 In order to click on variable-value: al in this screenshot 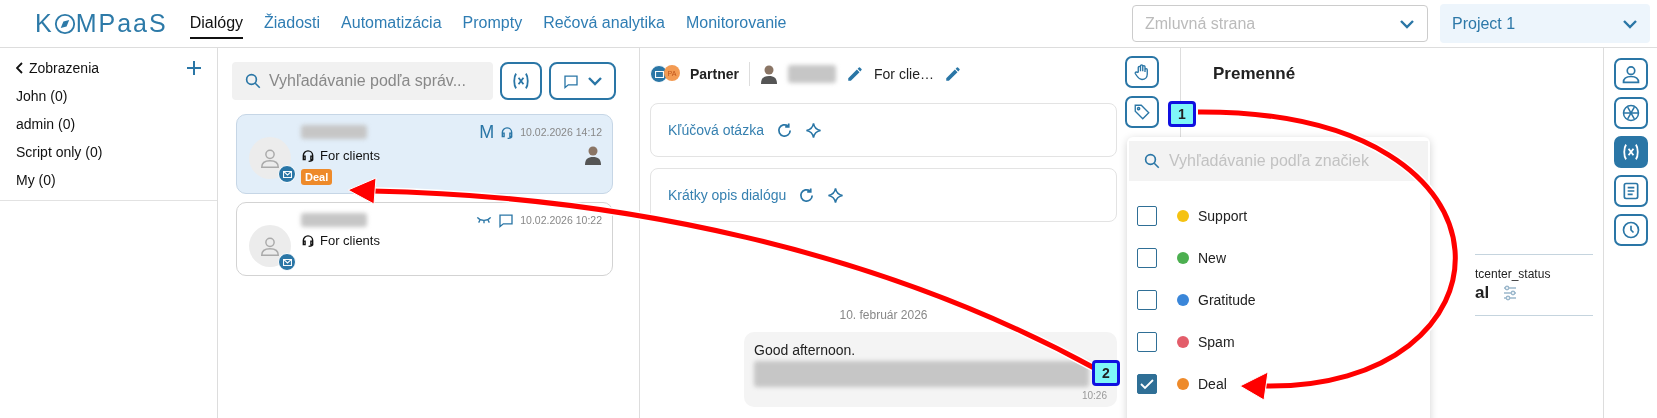, I will do `click(1482, 293)`.